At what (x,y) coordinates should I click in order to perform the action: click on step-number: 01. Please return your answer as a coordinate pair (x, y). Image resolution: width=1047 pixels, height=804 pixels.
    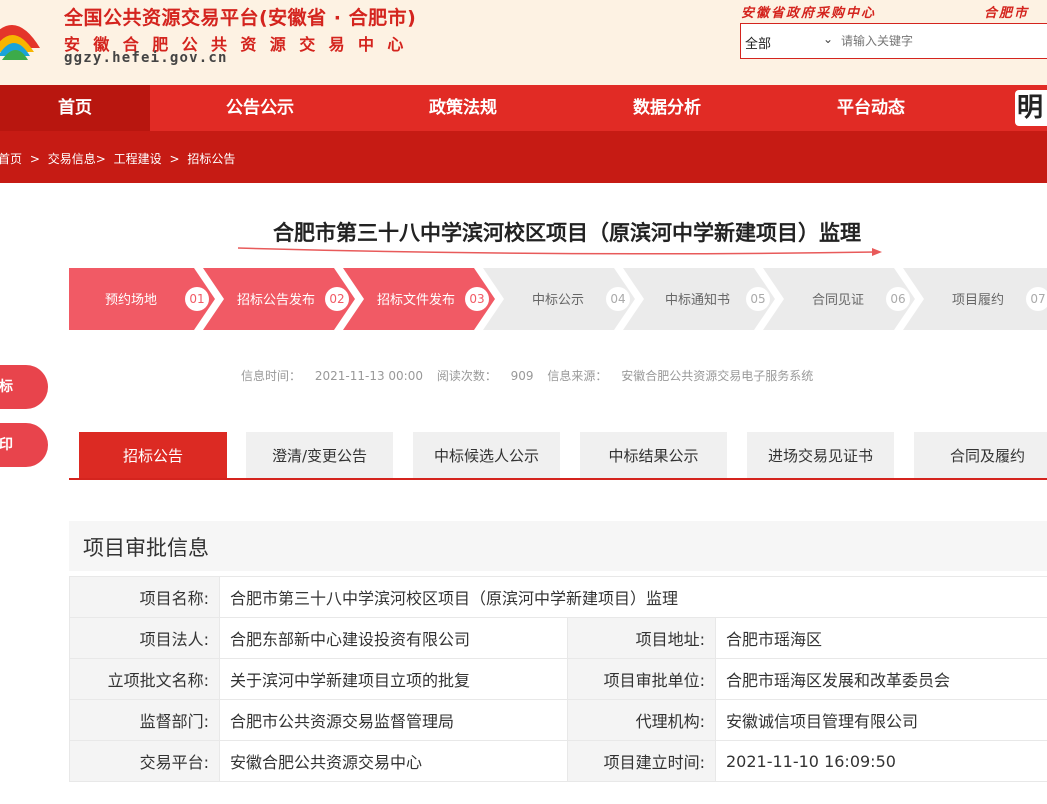
    Looking at the image, I should click on (197, 299).